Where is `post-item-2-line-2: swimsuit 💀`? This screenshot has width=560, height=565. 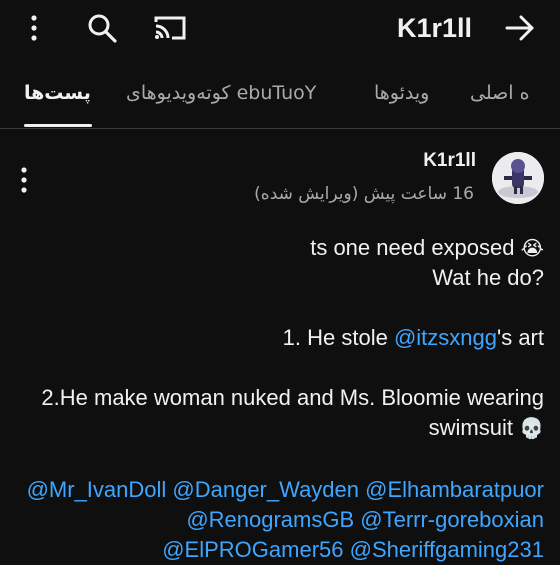 post-item-2-line-2: swimsuit 💀 is located at coordinates (280, 428).